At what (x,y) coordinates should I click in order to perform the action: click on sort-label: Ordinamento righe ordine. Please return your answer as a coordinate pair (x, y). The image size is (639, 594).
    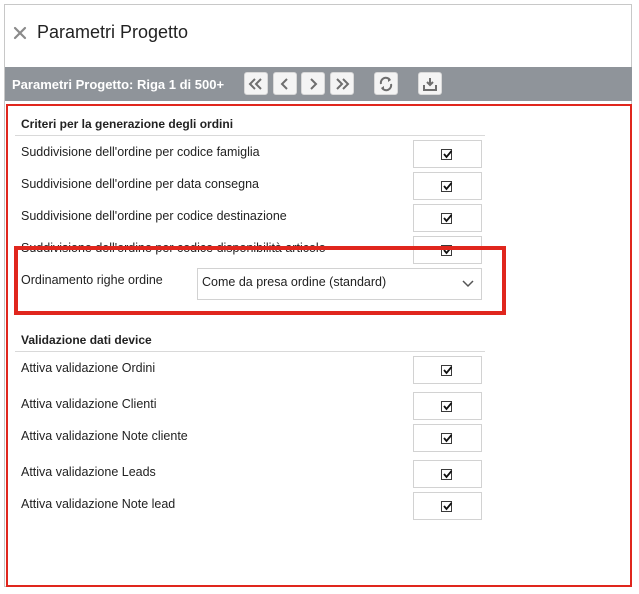
    Looking at the image, I should click on (92, 280).